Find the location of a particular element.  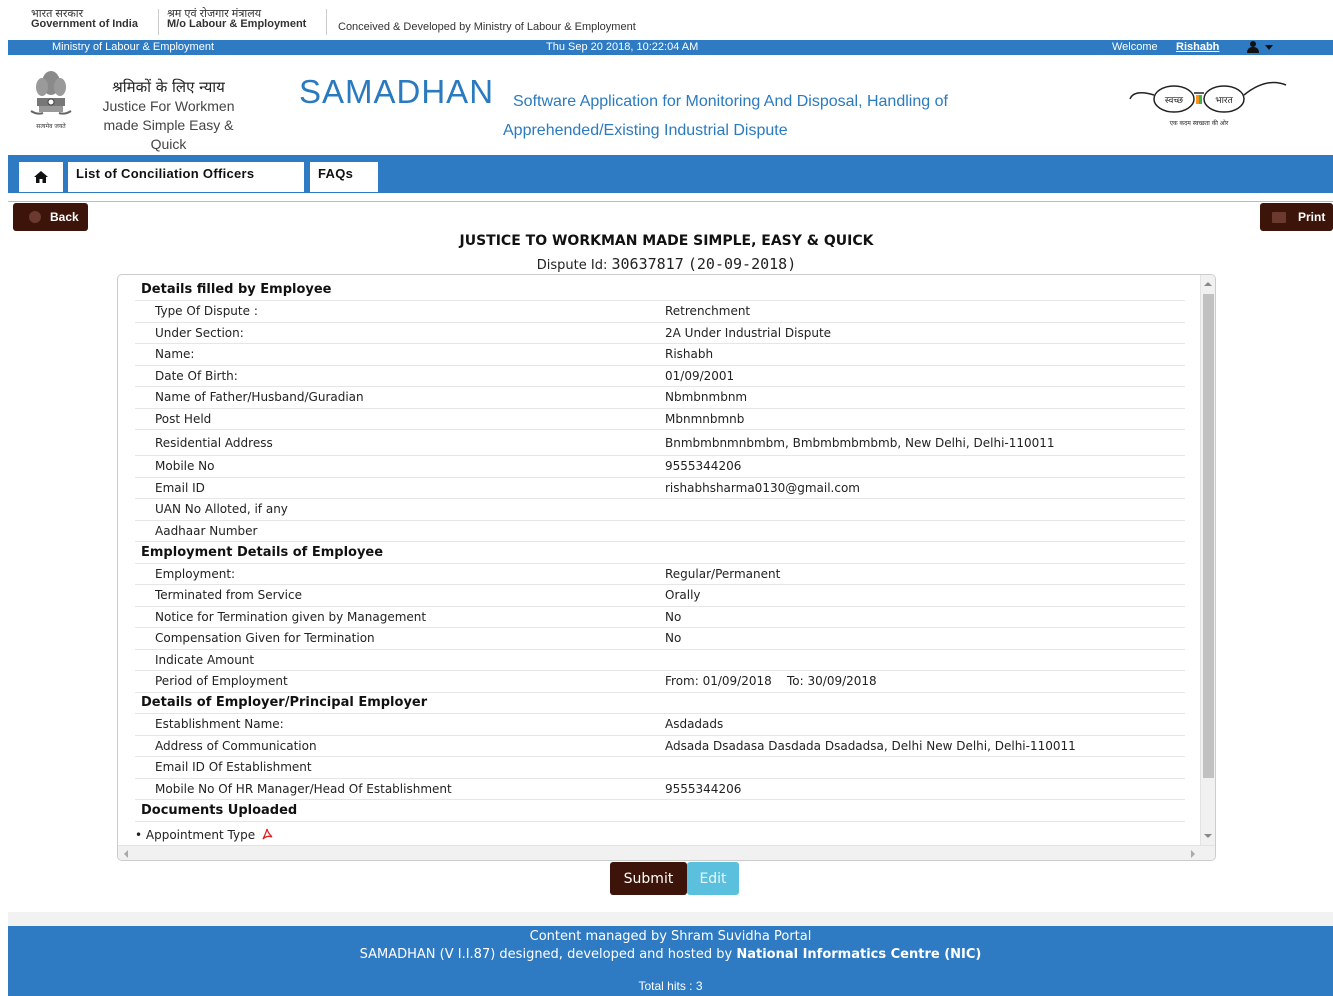

date-time: Thu Sep 20 2018, 10:22:04 AM is located at coordinates (622, 47).